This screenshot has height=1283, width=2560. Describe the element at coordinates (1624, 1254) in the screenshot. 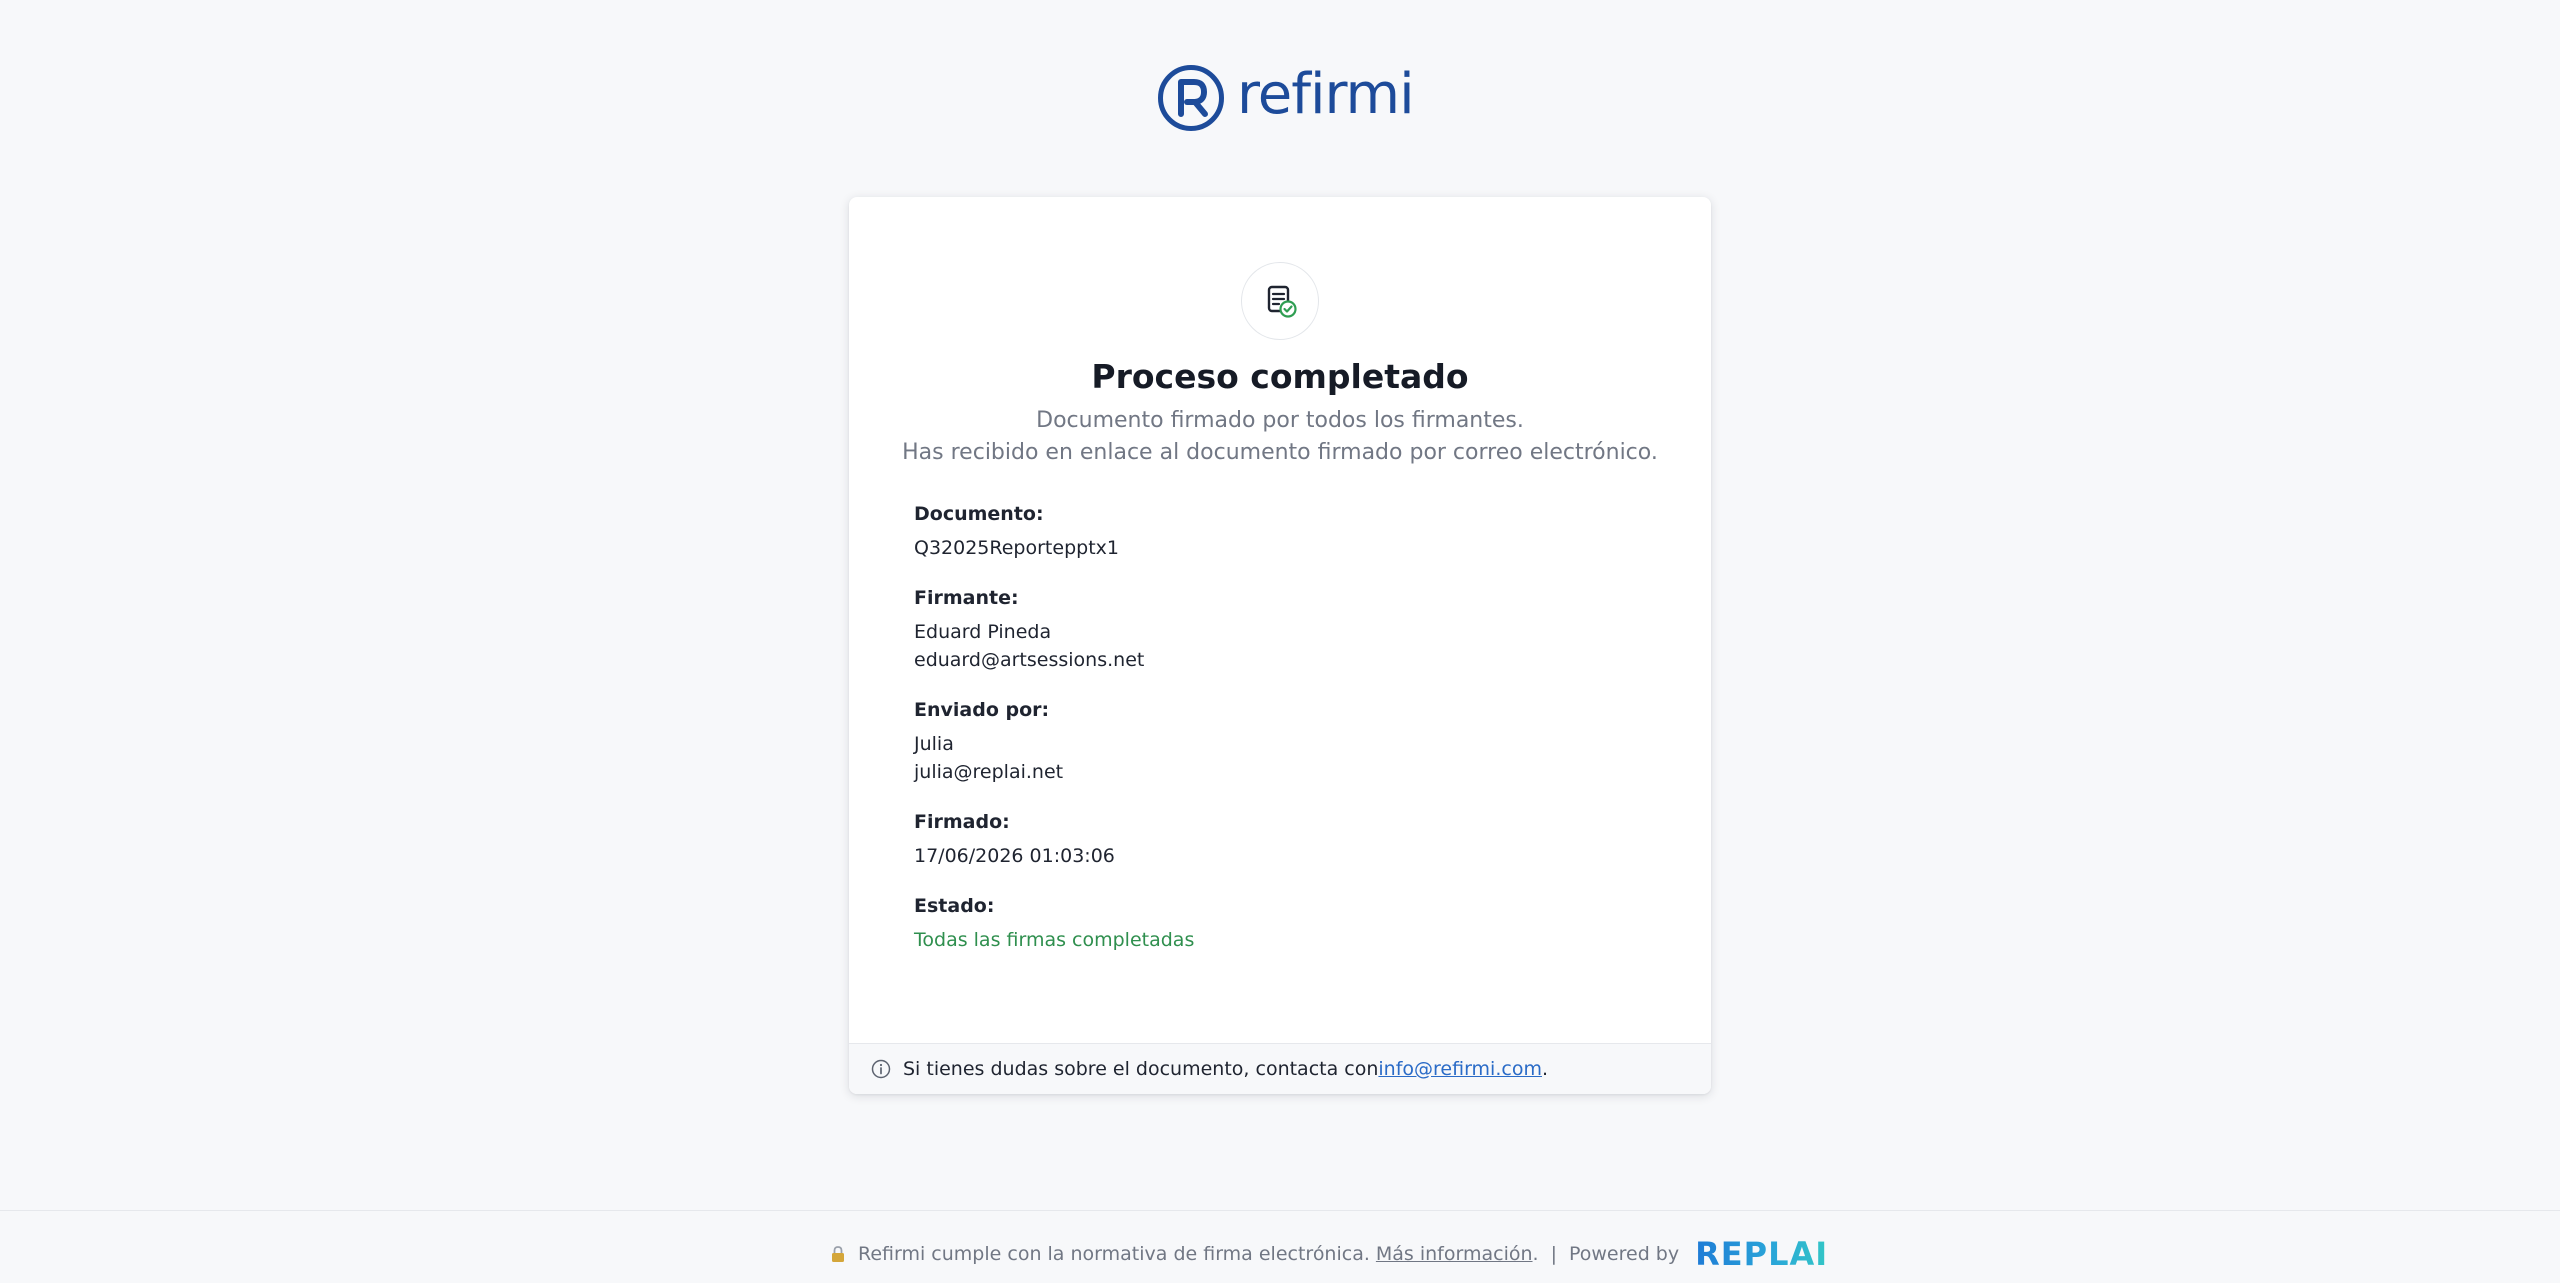

I see `powered-by-text: Powered by` at that location.